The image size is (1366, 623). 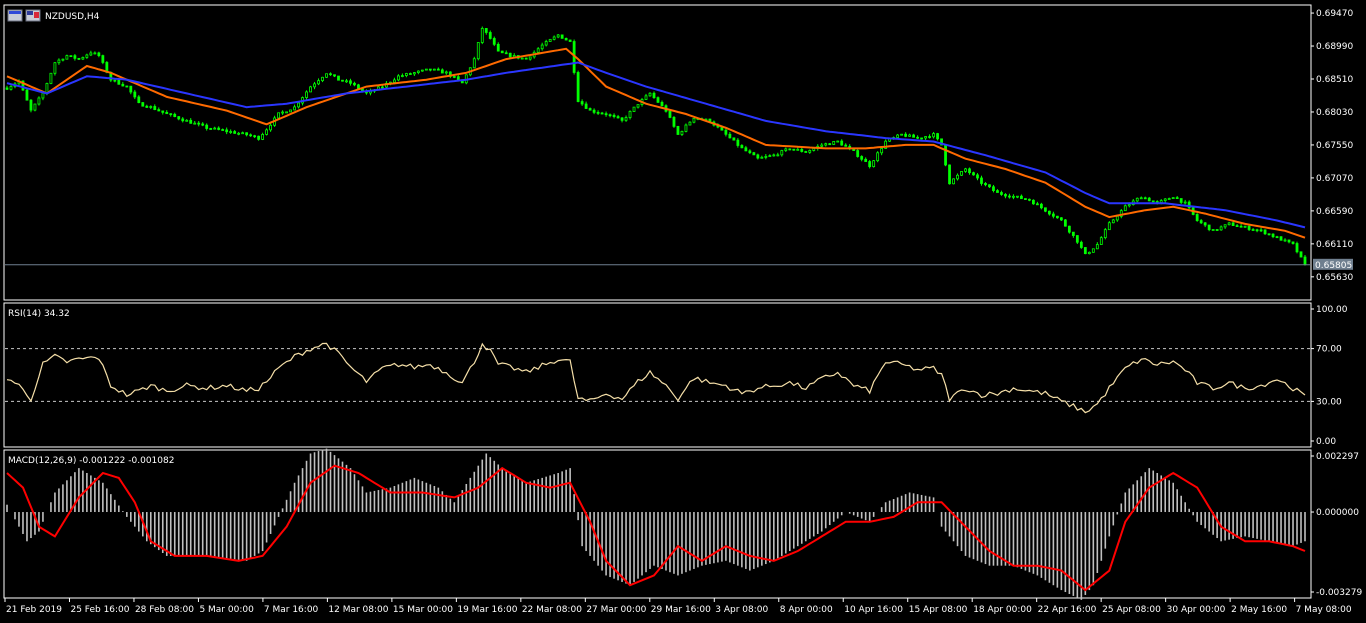 I want to click on price-tick-label: 0.66590, so click(x=1334, y=212).